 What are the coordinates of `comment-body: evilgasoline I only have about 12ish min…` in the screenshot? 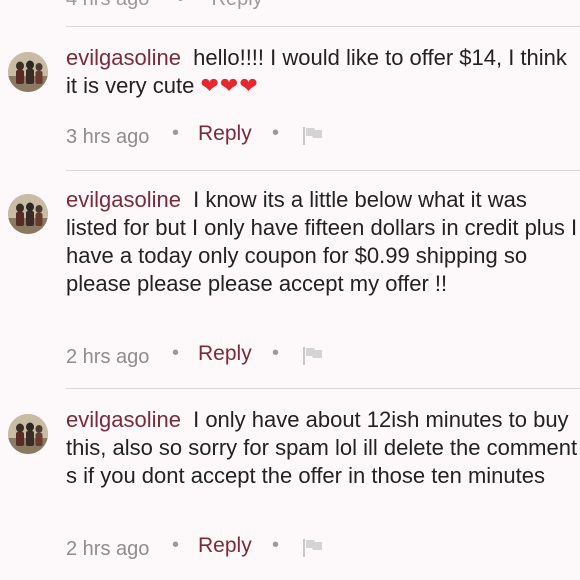 It's located at (322, 448).